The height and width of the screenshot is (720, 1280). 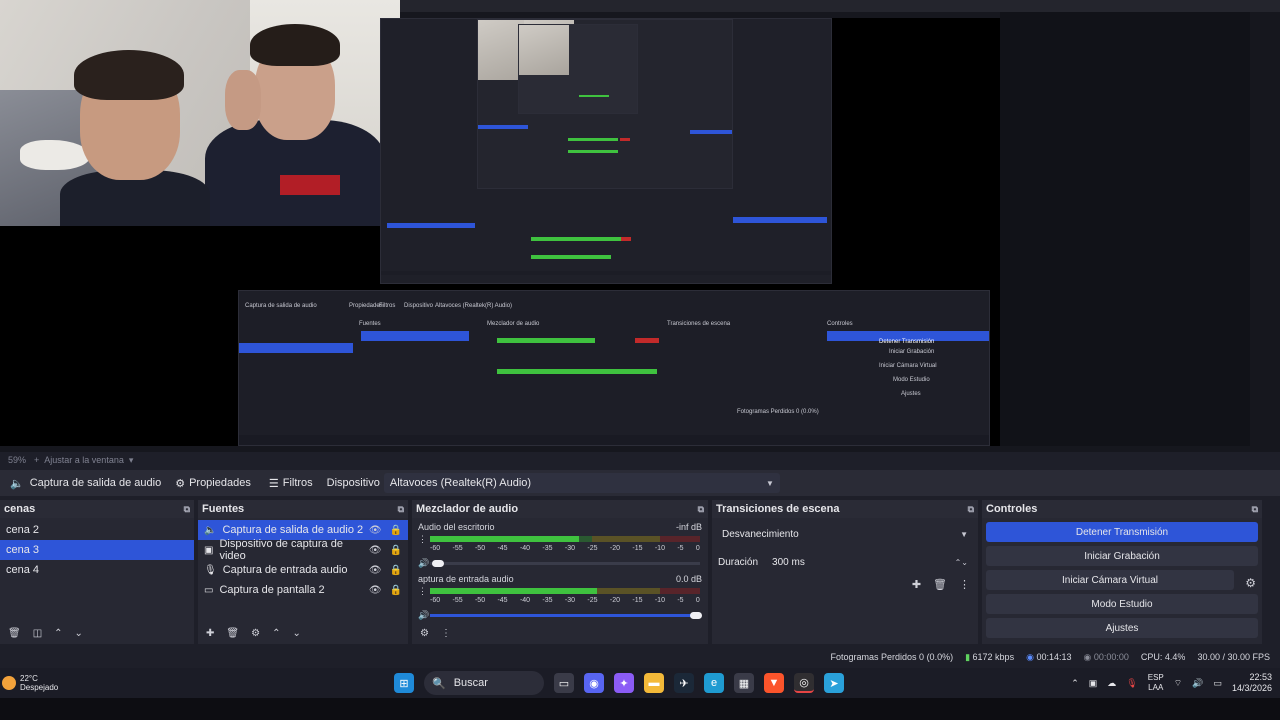 What do you see at coordinates (581, 483) in the screenshot?
I see `device-select: Altavoces (Realtek(R) Audio) ▼` at bounding box center [581, 483].